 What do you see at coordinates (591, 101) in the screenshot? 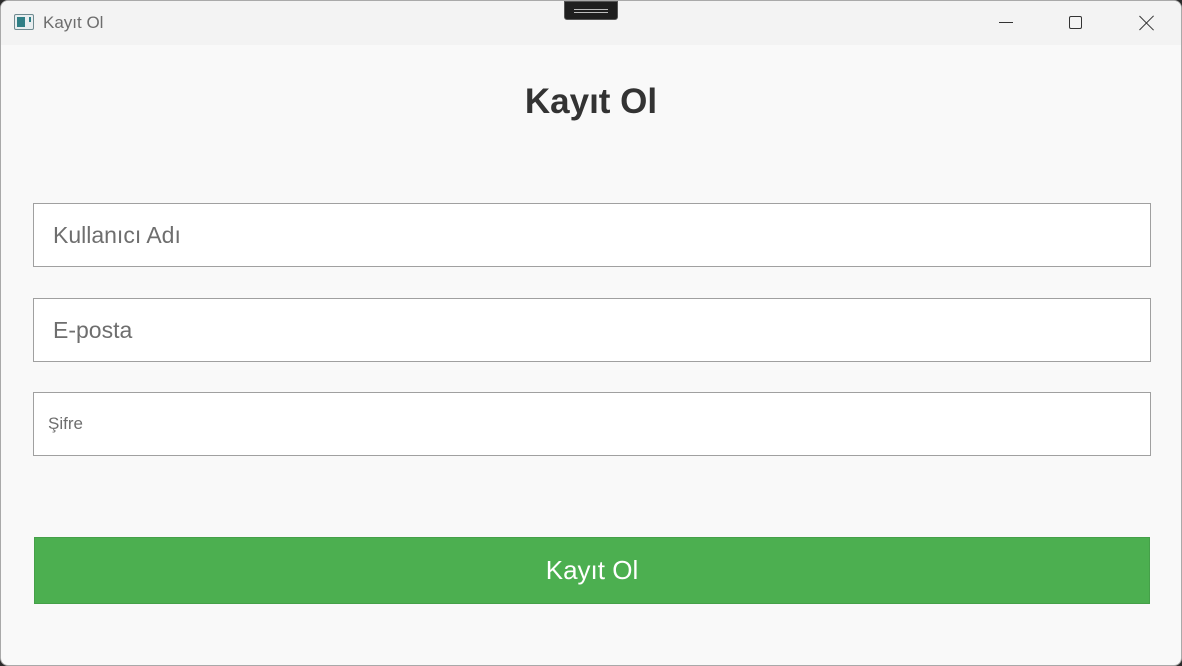
I see `page-title: Kayıt Ol` at bounding box center [591, 101].